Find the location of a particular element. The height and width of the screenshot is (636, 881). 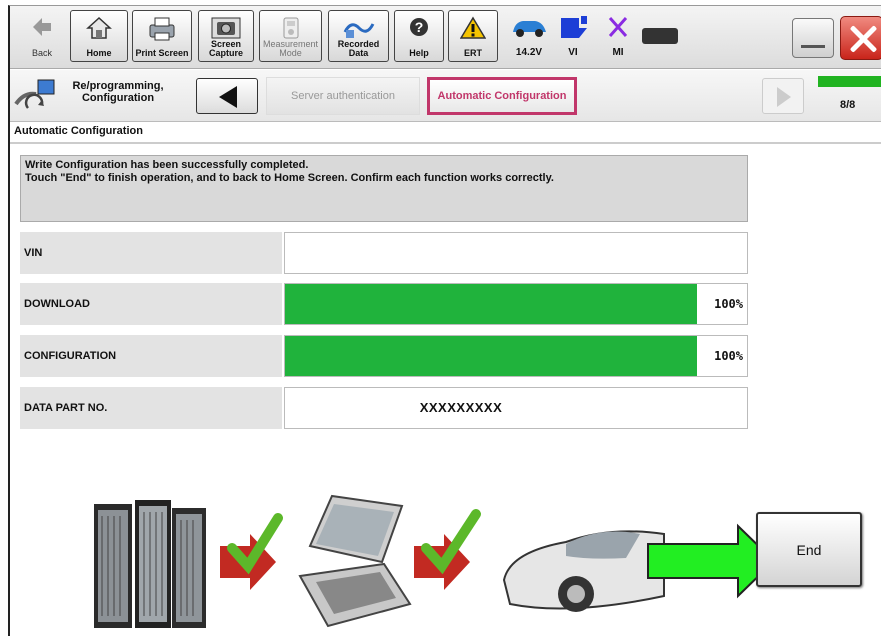

section-divider is located at coordinates (445, 143).